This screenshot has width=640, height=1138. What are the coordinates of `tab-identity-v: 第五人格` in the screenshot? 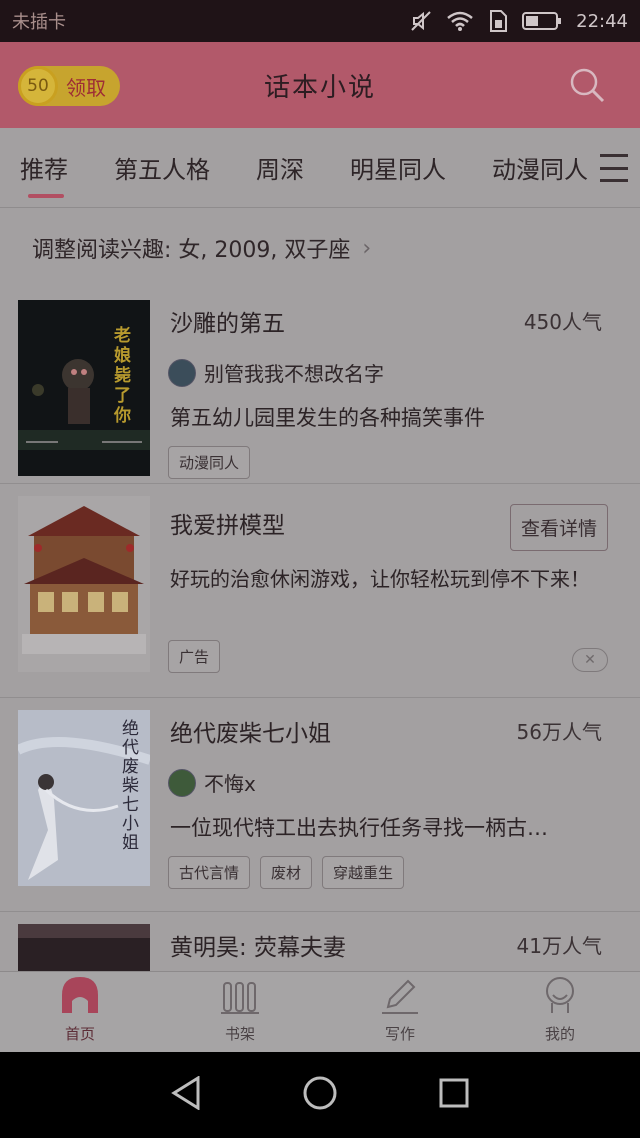 It's located at (162, 167).